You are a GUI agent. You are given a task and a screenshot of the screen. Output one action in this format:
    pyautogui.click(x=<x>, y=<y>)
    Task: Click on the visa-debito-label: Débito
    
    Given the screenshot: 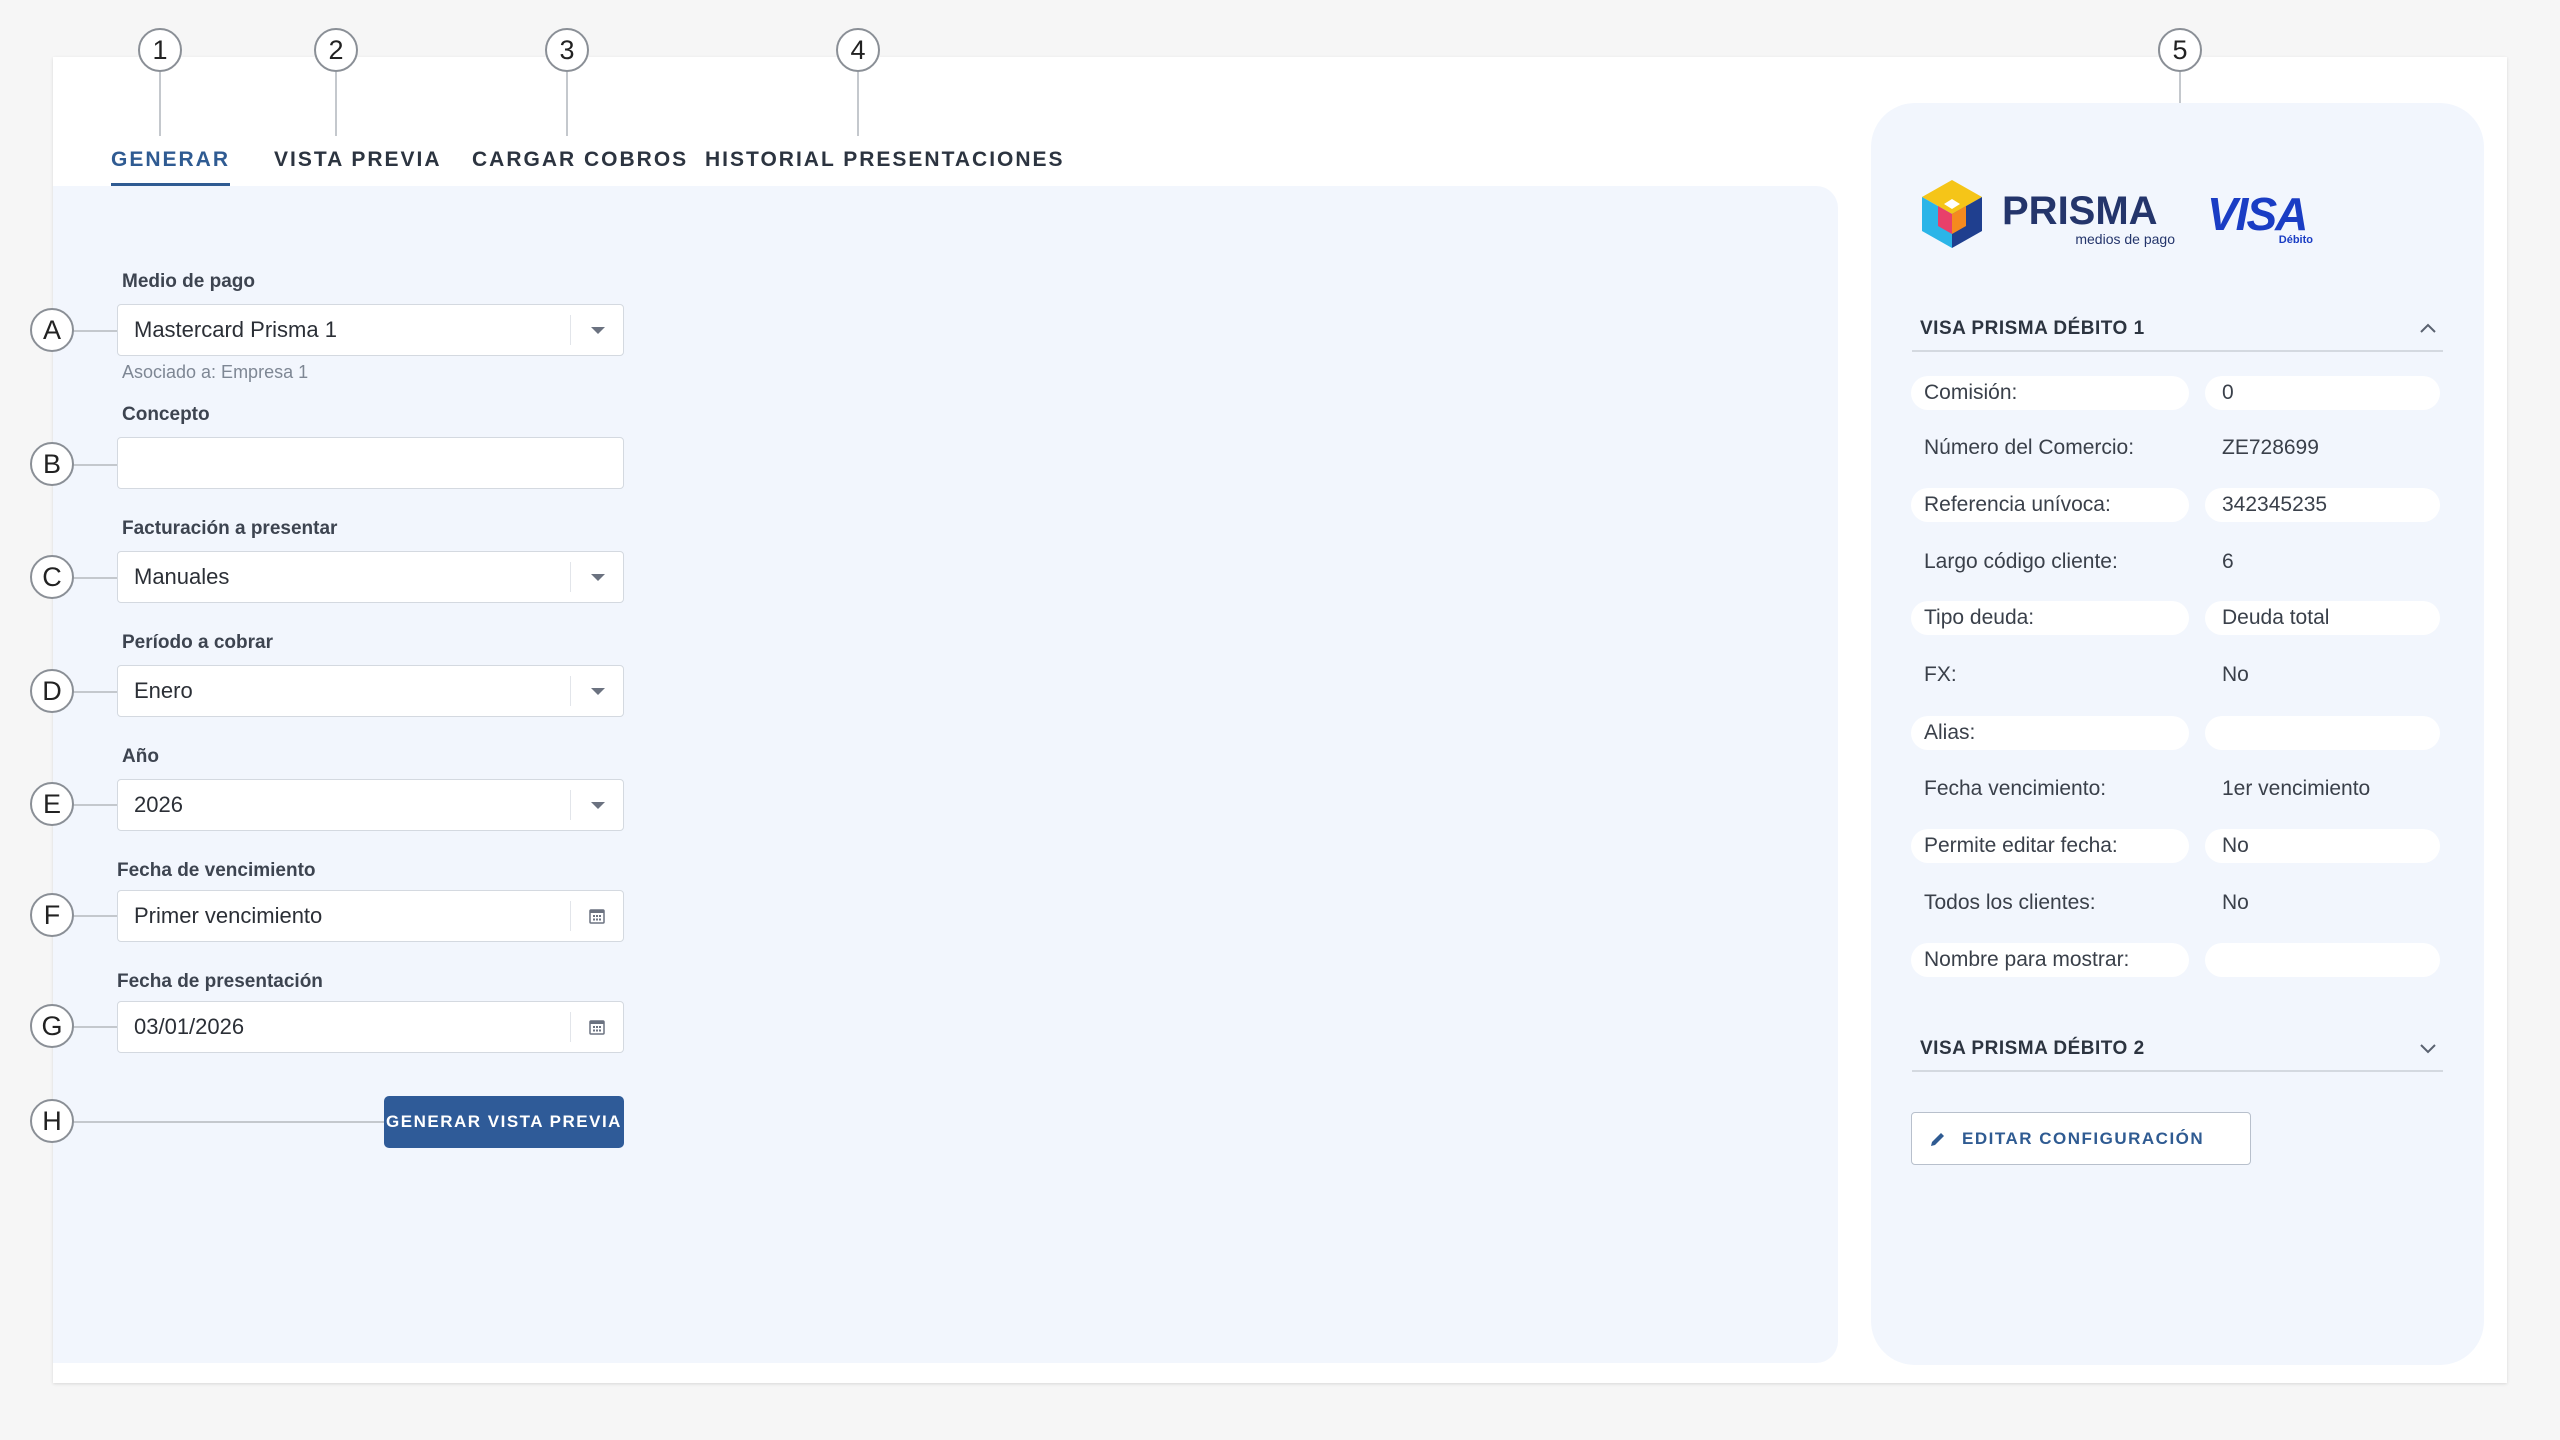 What is the action you would take?
    pyautogui.click(x=2296, y=240)
    